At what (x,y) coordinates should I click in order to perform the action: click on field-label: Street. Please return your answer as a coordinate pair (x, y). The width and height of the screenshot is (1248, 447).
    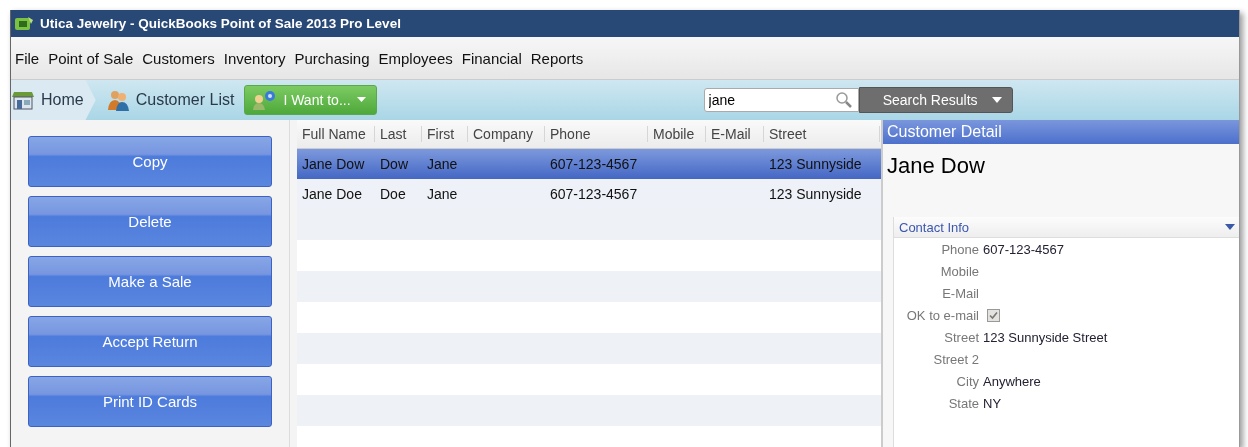
    Looking at the image, I should click on (961, 337).